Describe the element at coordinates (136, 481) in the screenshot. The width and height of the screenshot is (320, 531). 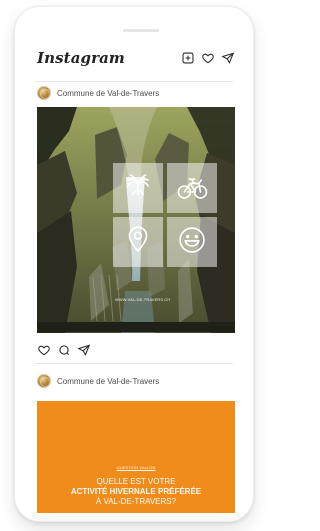
I see `question-line-1: QUELLE EST VOTRE` at that location.